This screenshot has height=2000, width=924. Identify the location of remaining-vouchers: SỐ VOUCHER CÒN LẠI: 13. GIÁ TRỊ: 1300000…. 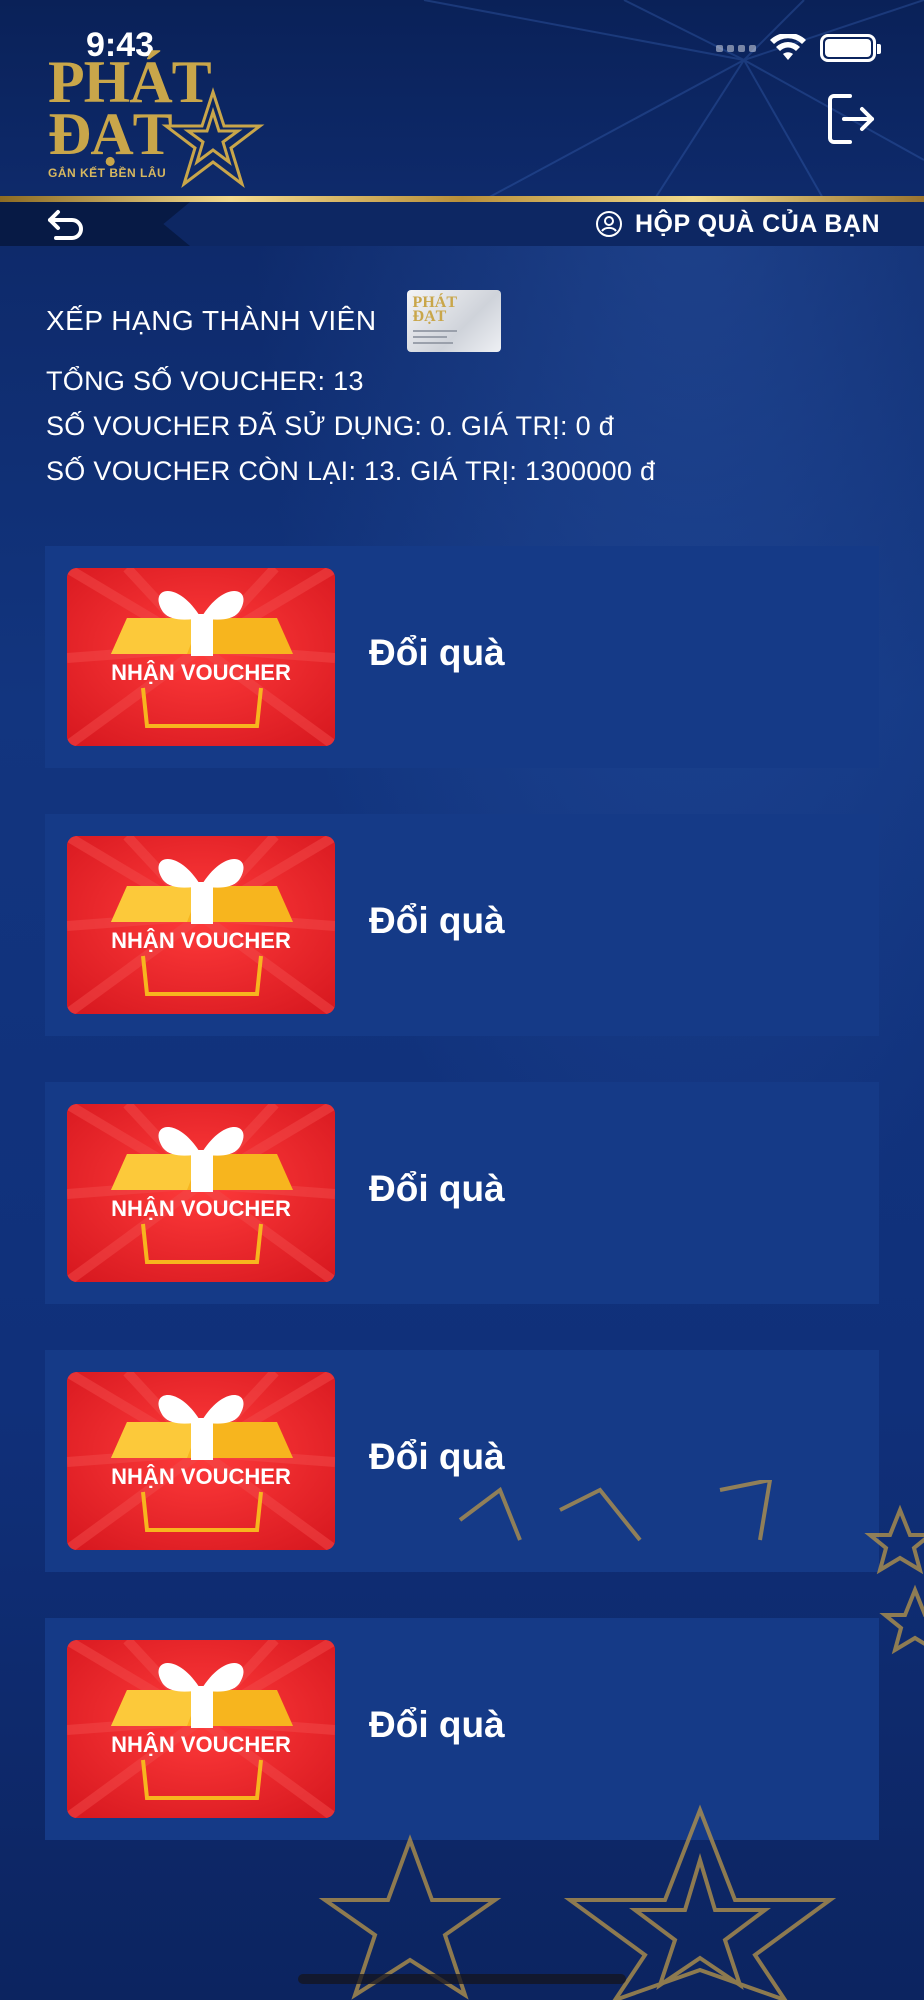
(351, 471).